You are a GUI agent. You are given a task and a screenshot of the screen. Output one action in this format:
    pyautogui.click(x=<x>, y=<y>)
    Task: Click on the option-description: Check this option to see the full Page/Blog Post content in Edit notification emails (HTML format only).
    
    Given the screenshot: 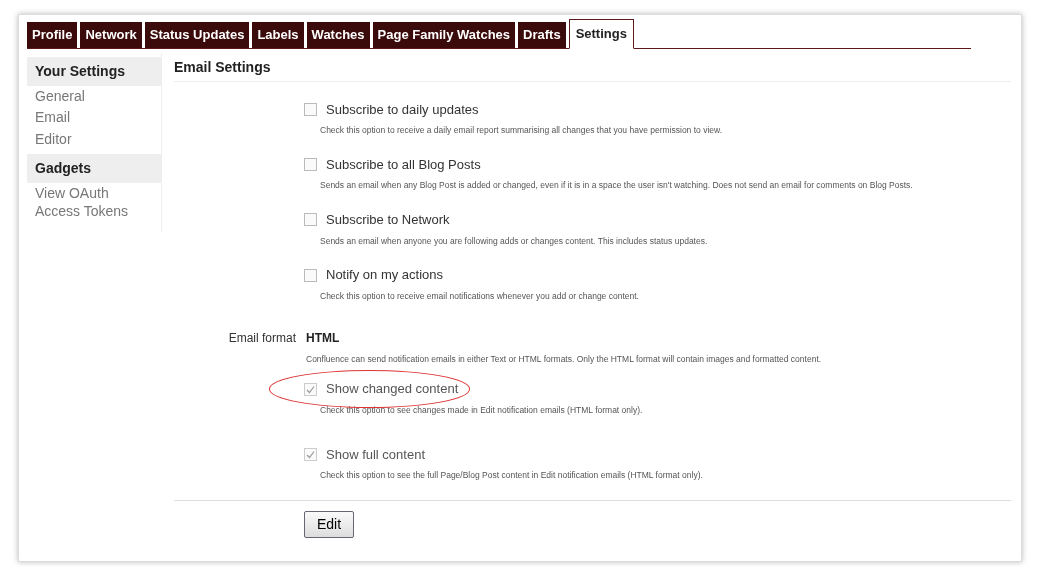 What is the action you would take?
    pyautogui.click(x=512, y=475)
    